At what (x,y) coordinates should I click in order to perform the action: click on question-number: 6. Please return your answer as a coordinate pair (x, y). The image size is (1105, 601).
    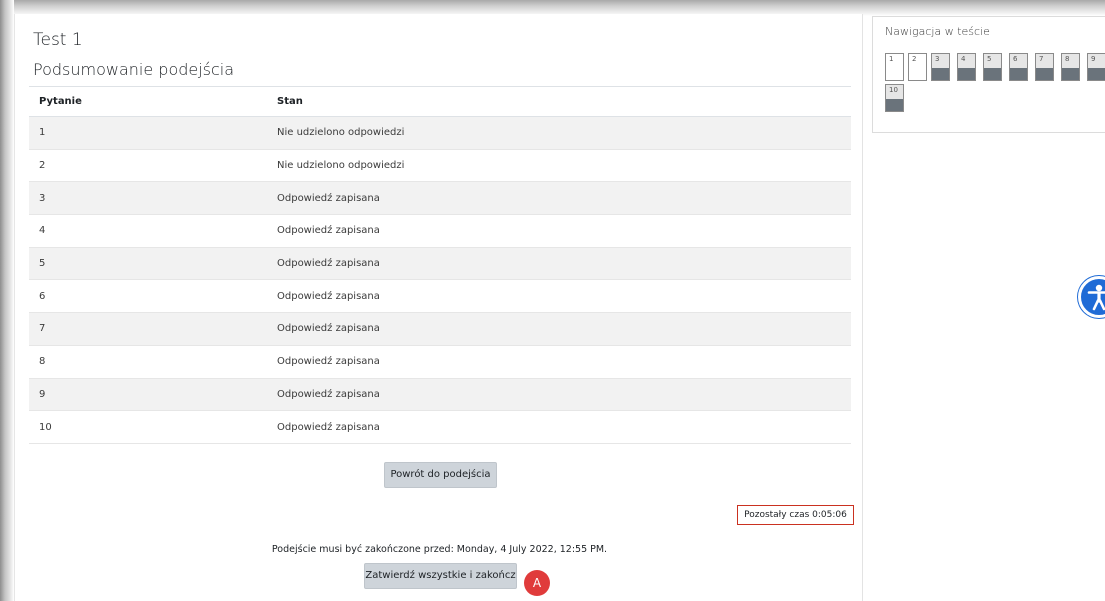
    Looking at the image, I should click on (148, 296).